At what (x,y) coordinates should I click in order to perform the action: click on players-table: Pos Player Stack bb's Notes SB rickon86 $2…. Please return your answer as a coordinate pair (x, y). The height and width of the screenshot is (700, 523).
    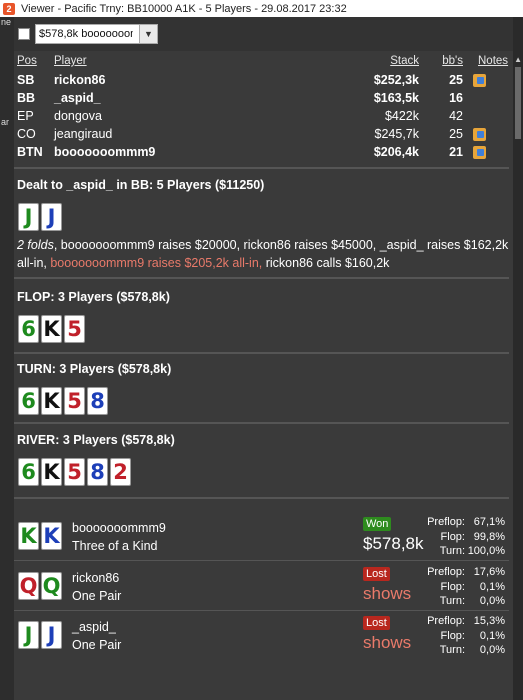
    Looking at the image, I should click on (263, 108).